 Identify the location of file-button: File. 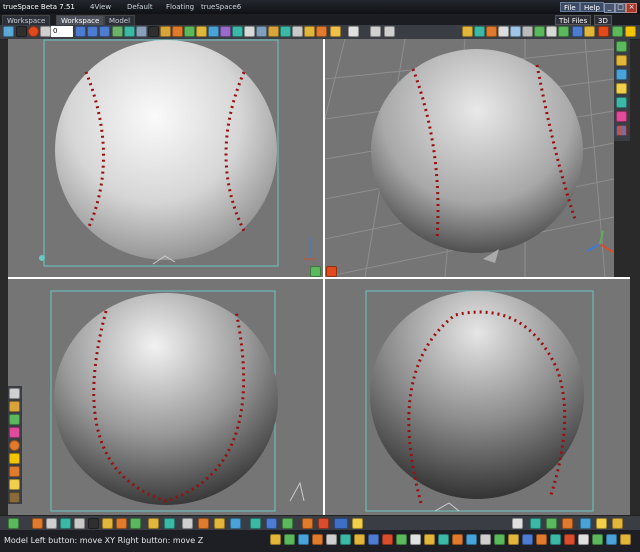
(570, 7).